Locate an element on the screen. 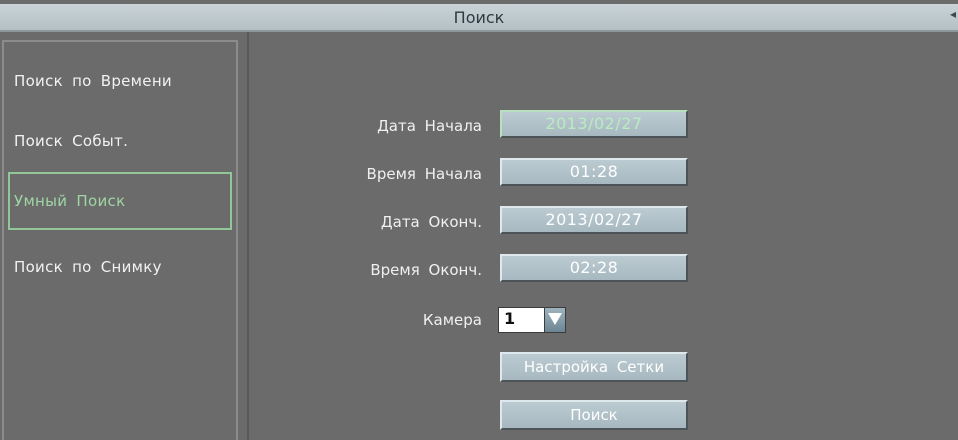  camera-label: Камера is located at coordinates (452, 320).